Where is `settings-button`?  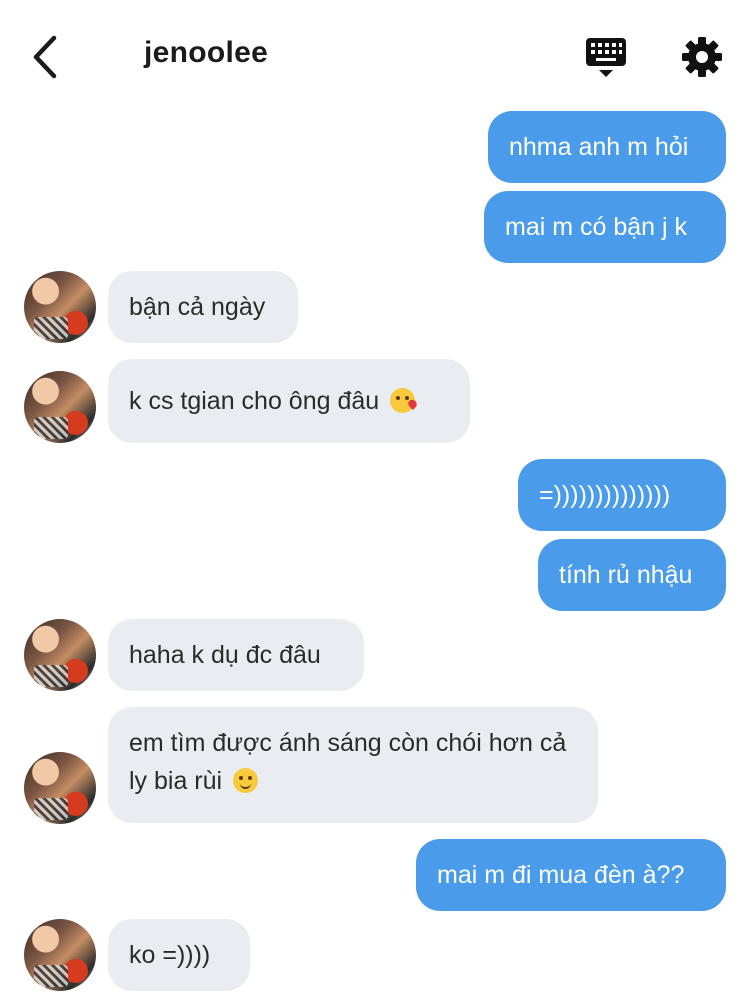 settings-button is located at coordinates (702, 57).